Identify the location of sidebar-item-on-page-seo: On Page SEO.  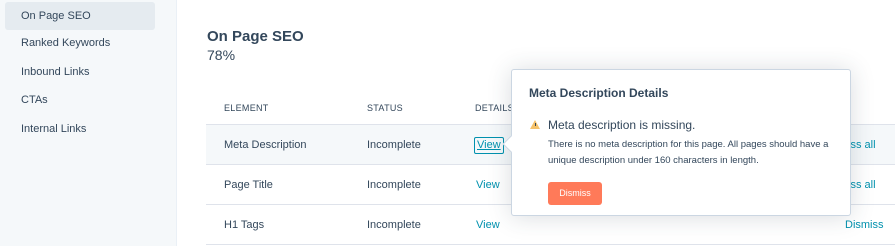
(80, 16).